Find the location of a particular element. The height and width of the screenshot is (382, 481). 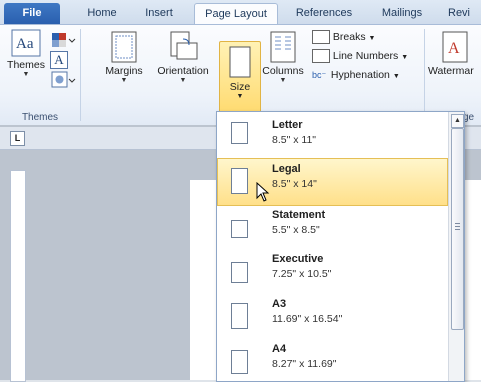

watermark-button: A Watermar is located at coordinates (454, 54).